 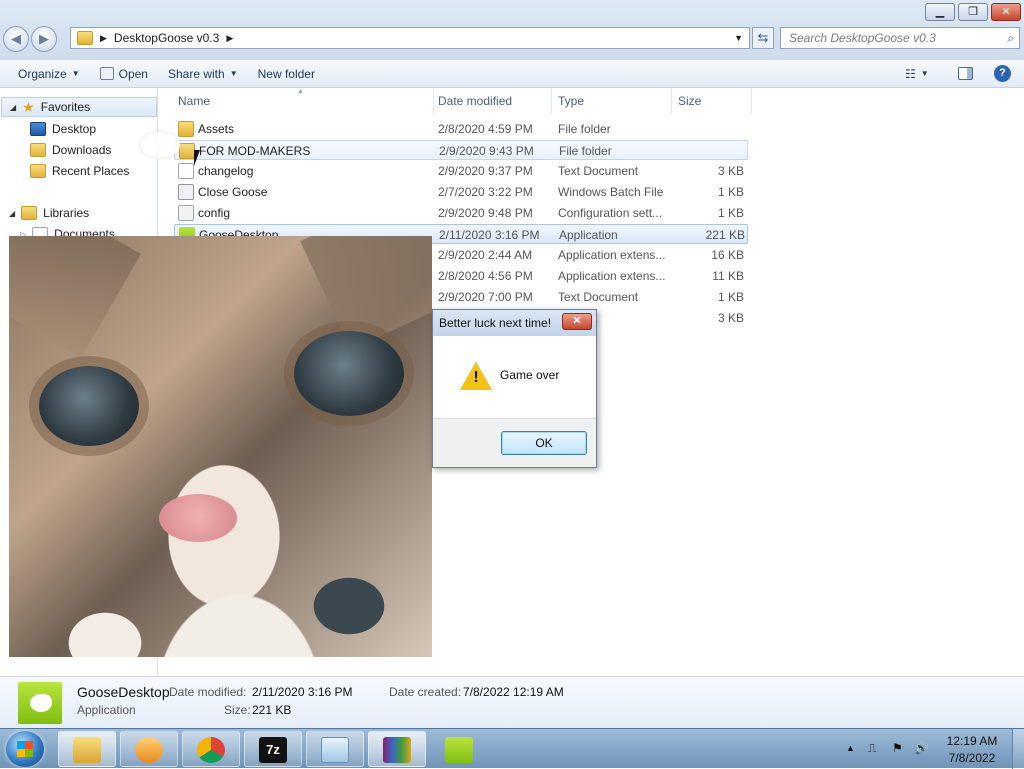 I want to click on file-size: 16 KB, so click(x=727, y=255).